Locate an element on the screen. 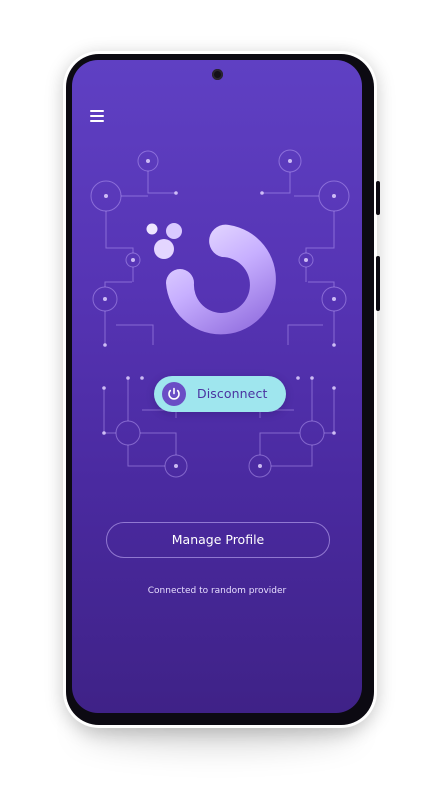  connection-status-text: Connected to random provider is located at coordinates (217, 591).